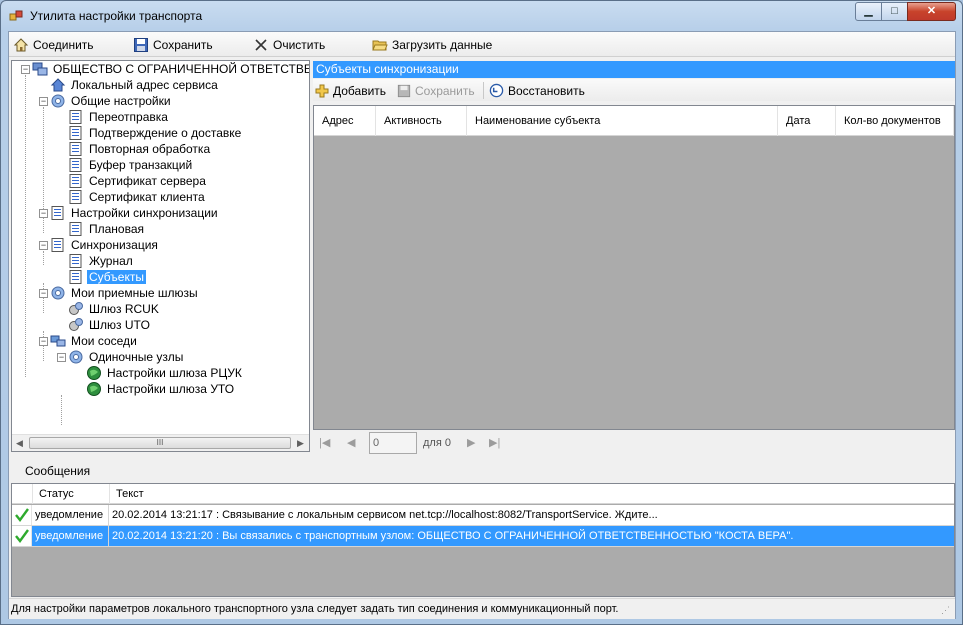  What do you see at coordinates (183, 44) in the screenshot?
I see `save-label: Сохранить` at bounding box center [183, 44].